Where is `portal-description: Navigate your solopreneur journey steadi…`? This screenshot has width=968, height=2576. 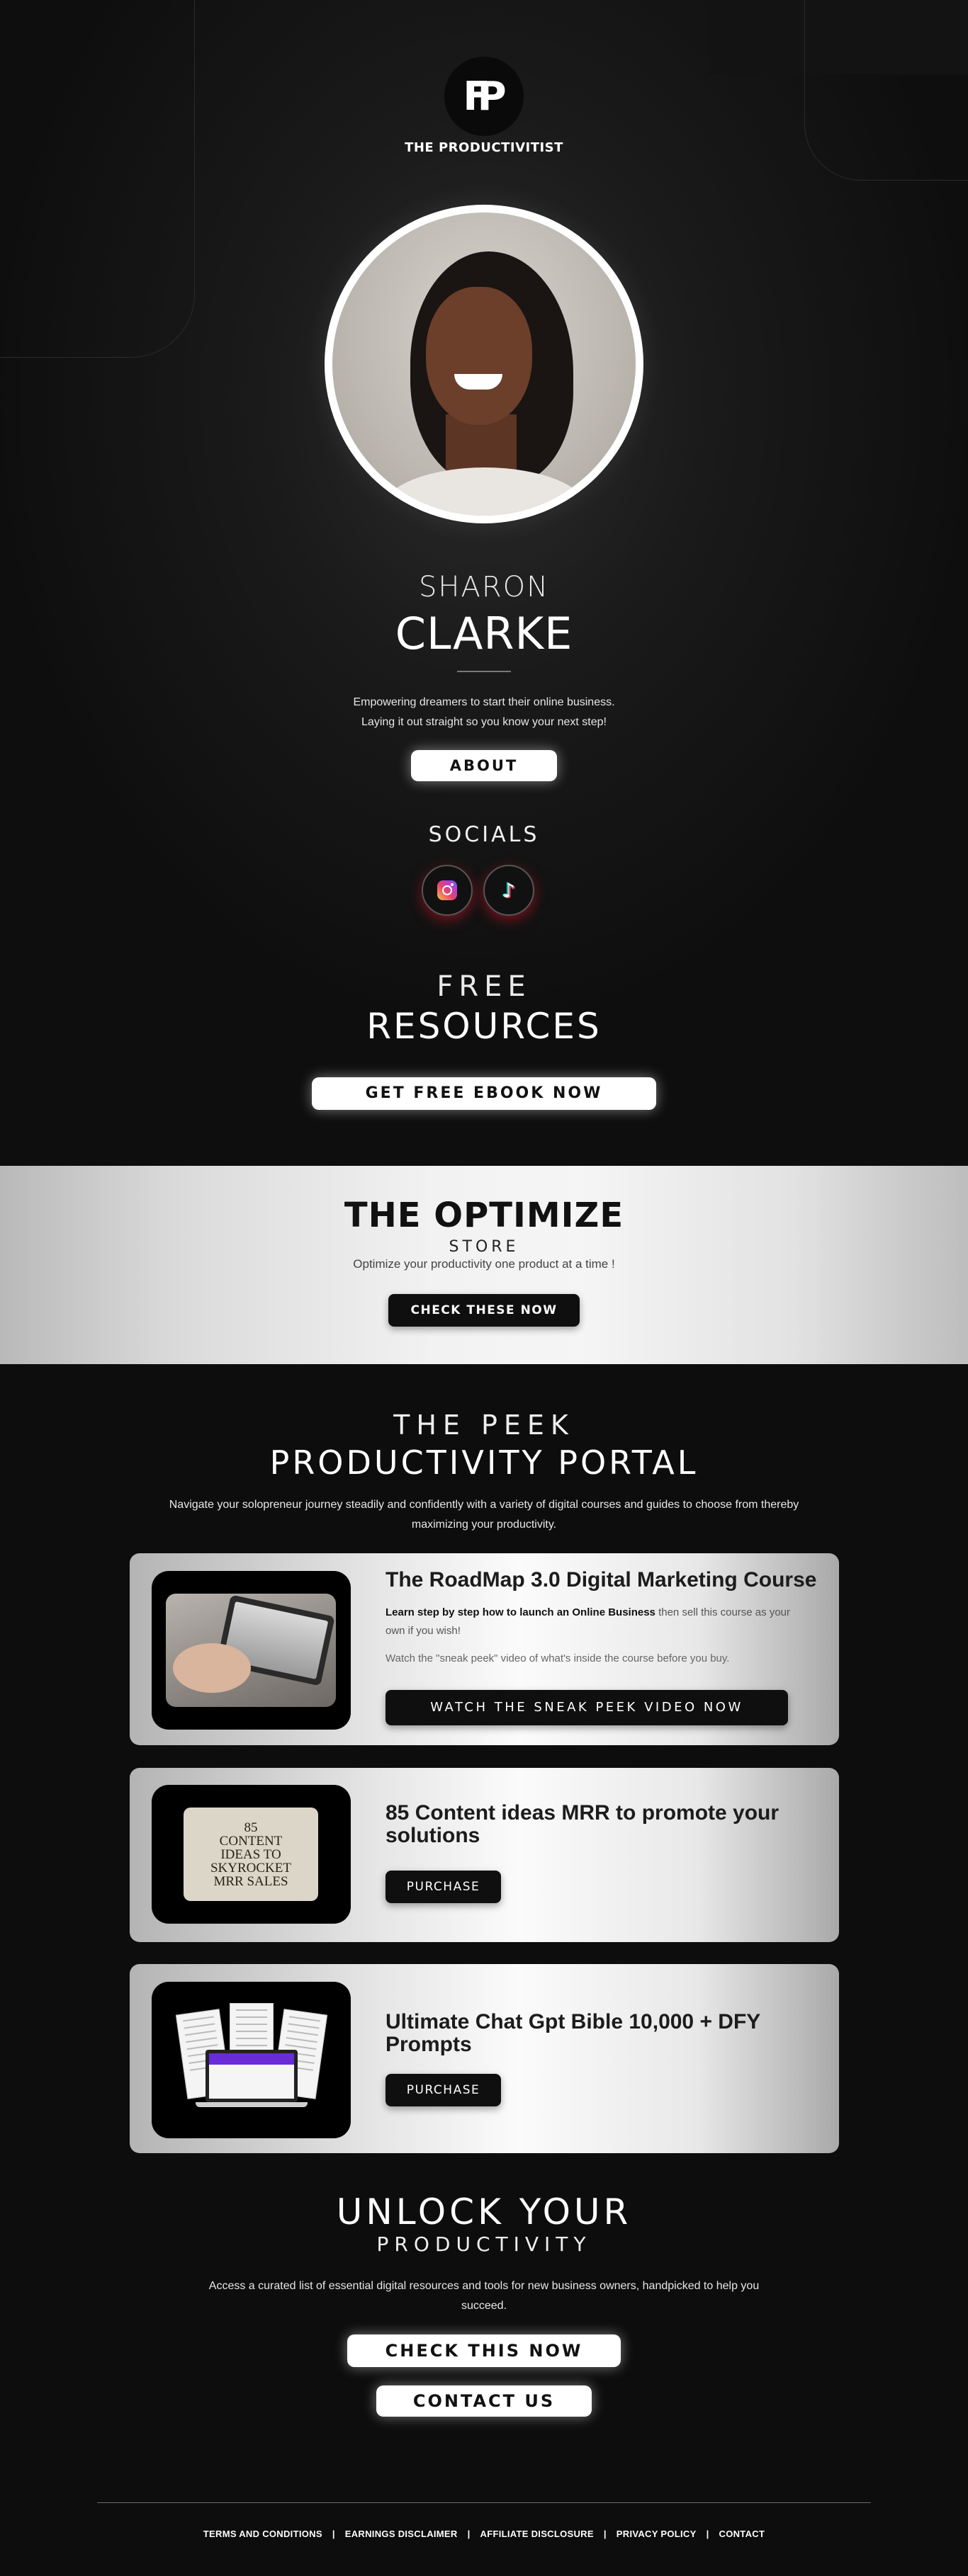 portal-description: Navigate your solopreneur journey steadi… is located at coordinates (484, 1515).